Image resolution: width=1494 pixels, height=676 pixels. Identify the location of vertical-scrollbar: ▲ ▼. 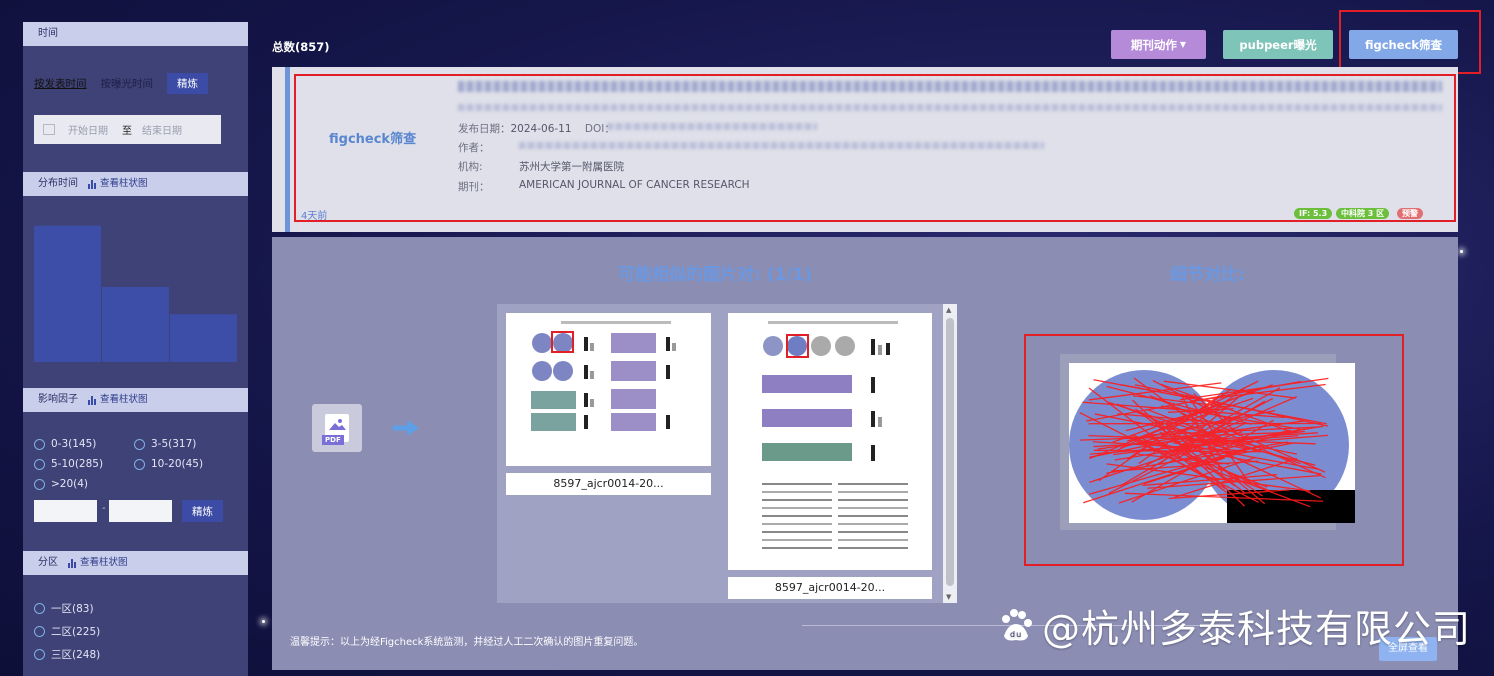
(950, 453).